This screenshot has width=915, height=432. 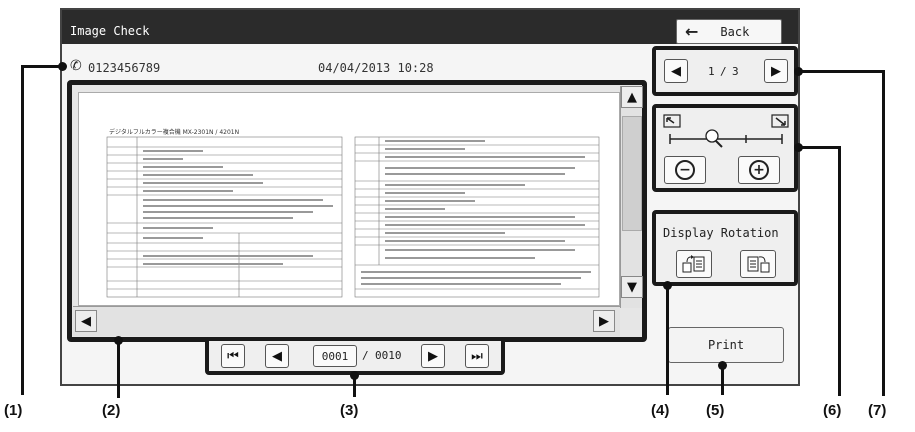 I want to click on prev-page-icon: ◀, so click(x=277, y=356).